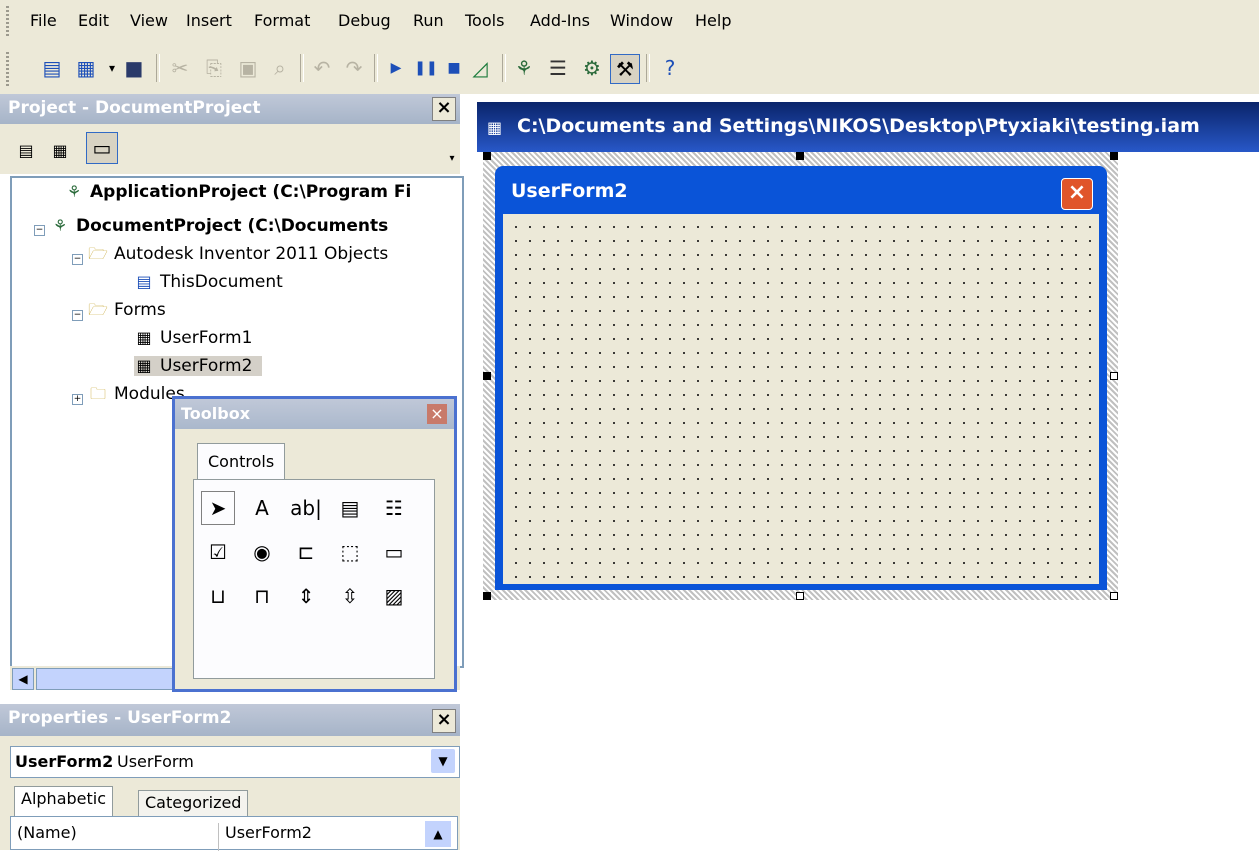 Image resolution: width=1259 pixels, height=851 pixels. What do you see at coordinates (208, 282) in the screenshot?
I see `tree-item-thisdocument: ▤ ThisDocument` at bounding box center [208, 282].